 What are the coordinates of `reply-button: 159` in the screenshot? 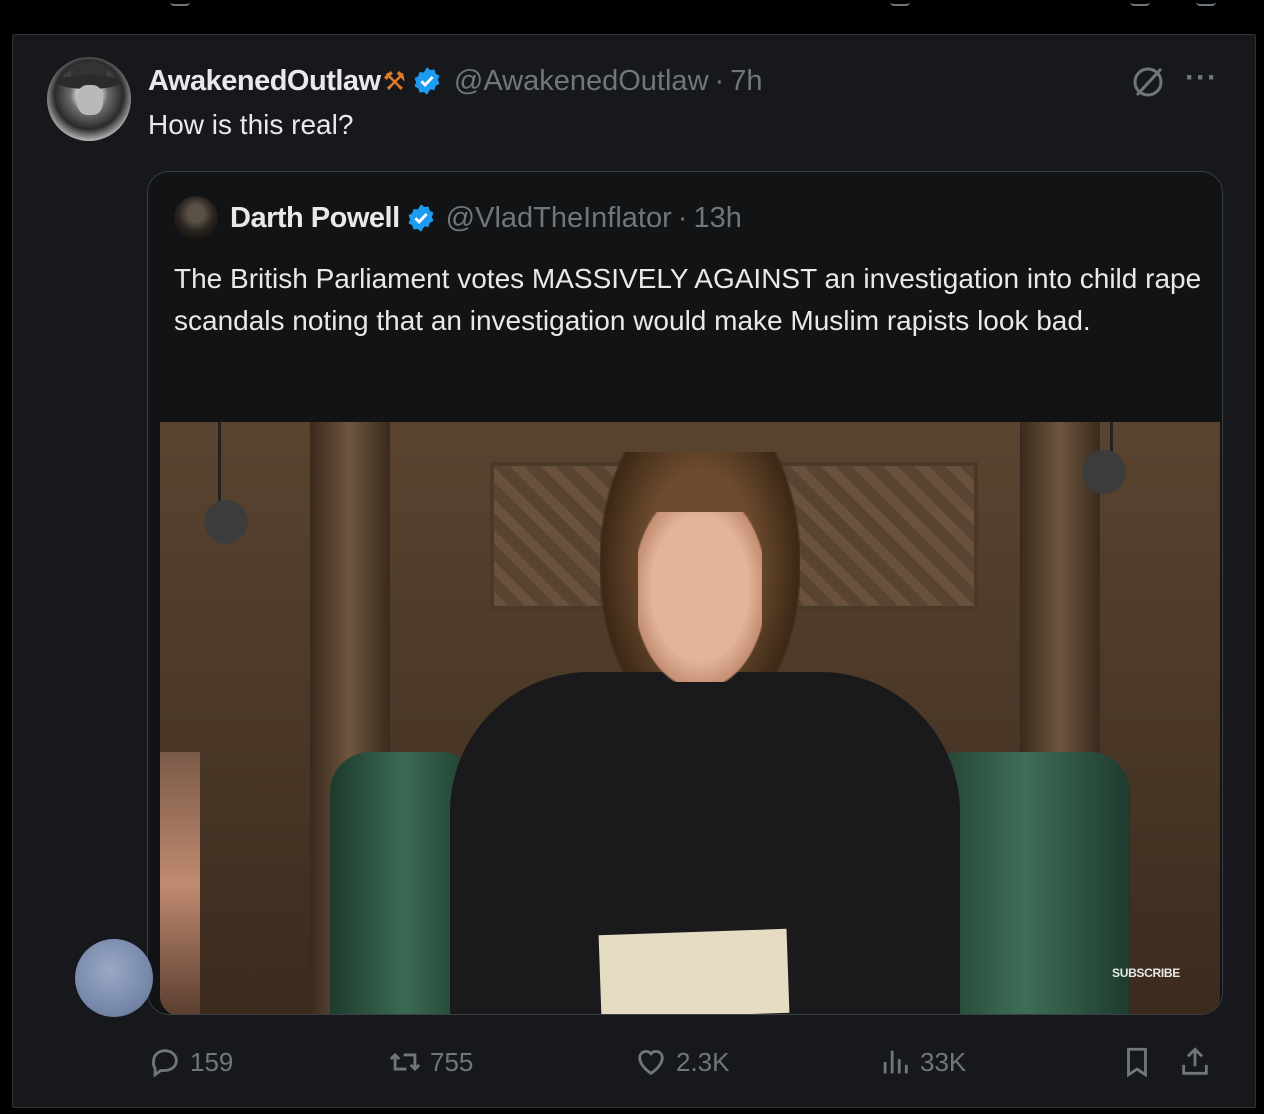 It's located at (190, 1062).